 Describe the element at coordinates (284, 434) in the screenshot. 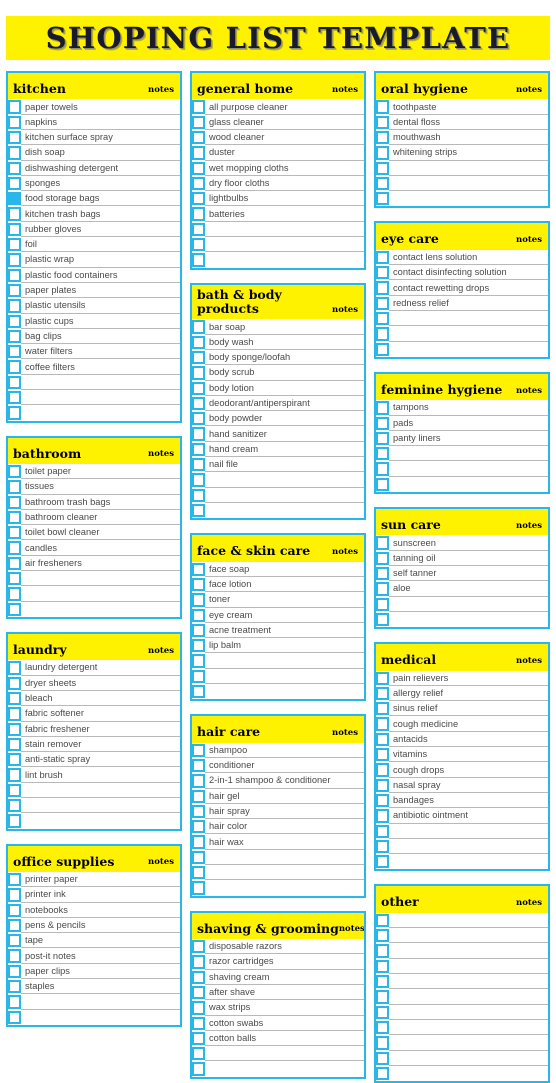

I see `list-item-label: hand sanitizer` at that location.